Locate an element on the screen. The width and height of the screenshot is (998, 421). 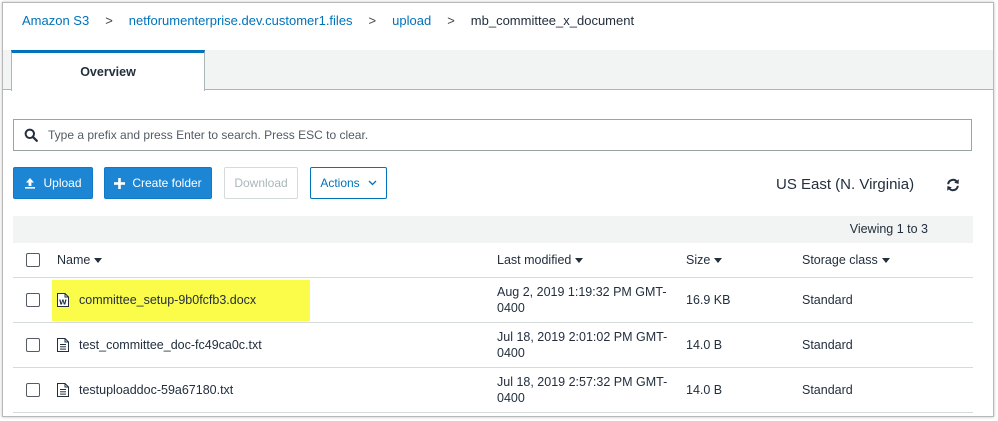
create-folder-button: Create folder is located at coordinates (158, 183).